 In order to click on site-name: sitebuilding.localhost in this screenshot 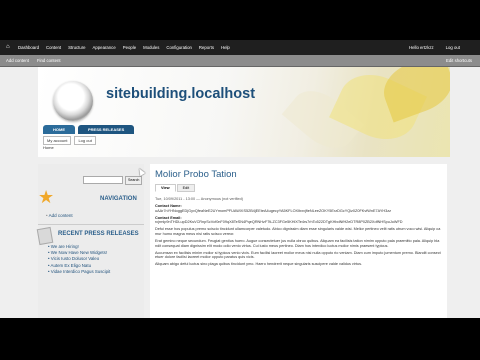, I will do `click(180, 94)`.